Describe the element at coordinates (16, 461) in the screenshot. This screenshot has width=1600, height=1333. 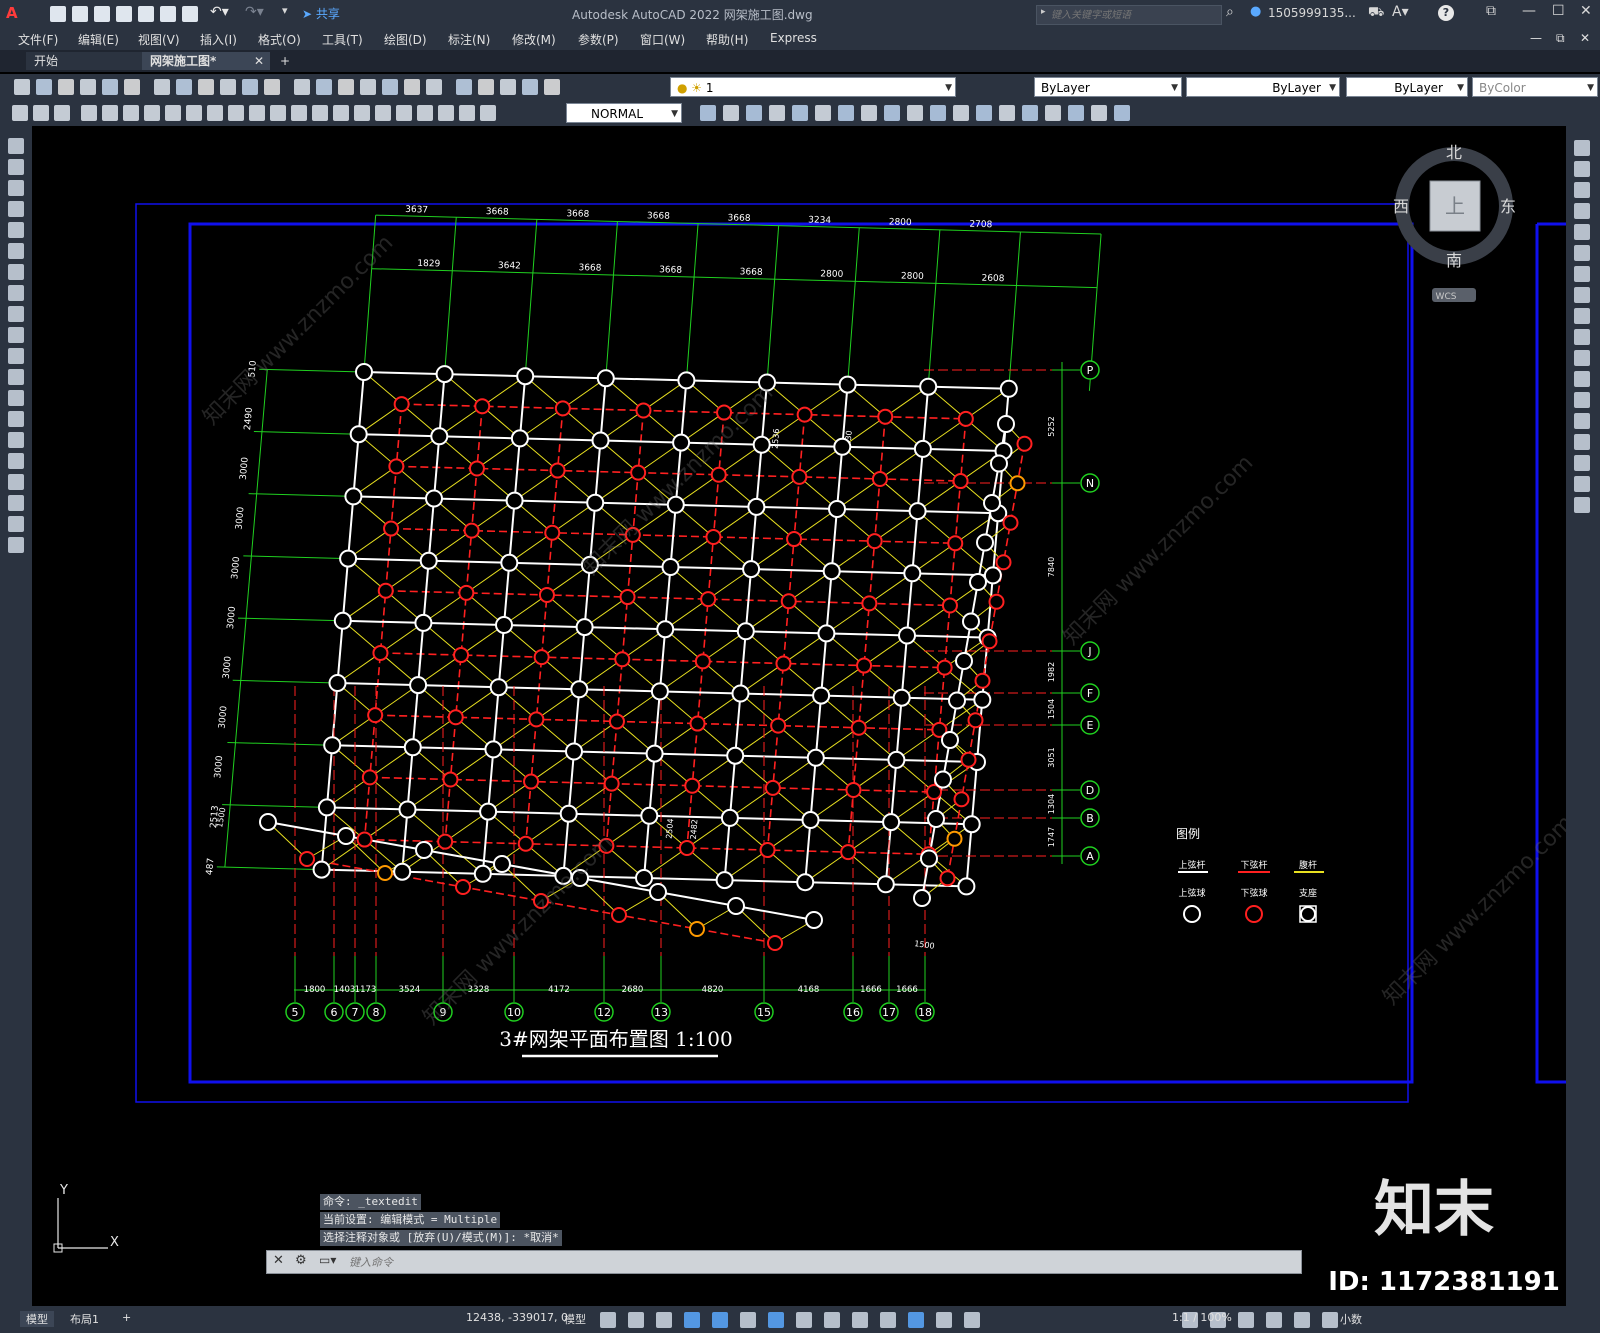
I see `gradient-icon` at that location.